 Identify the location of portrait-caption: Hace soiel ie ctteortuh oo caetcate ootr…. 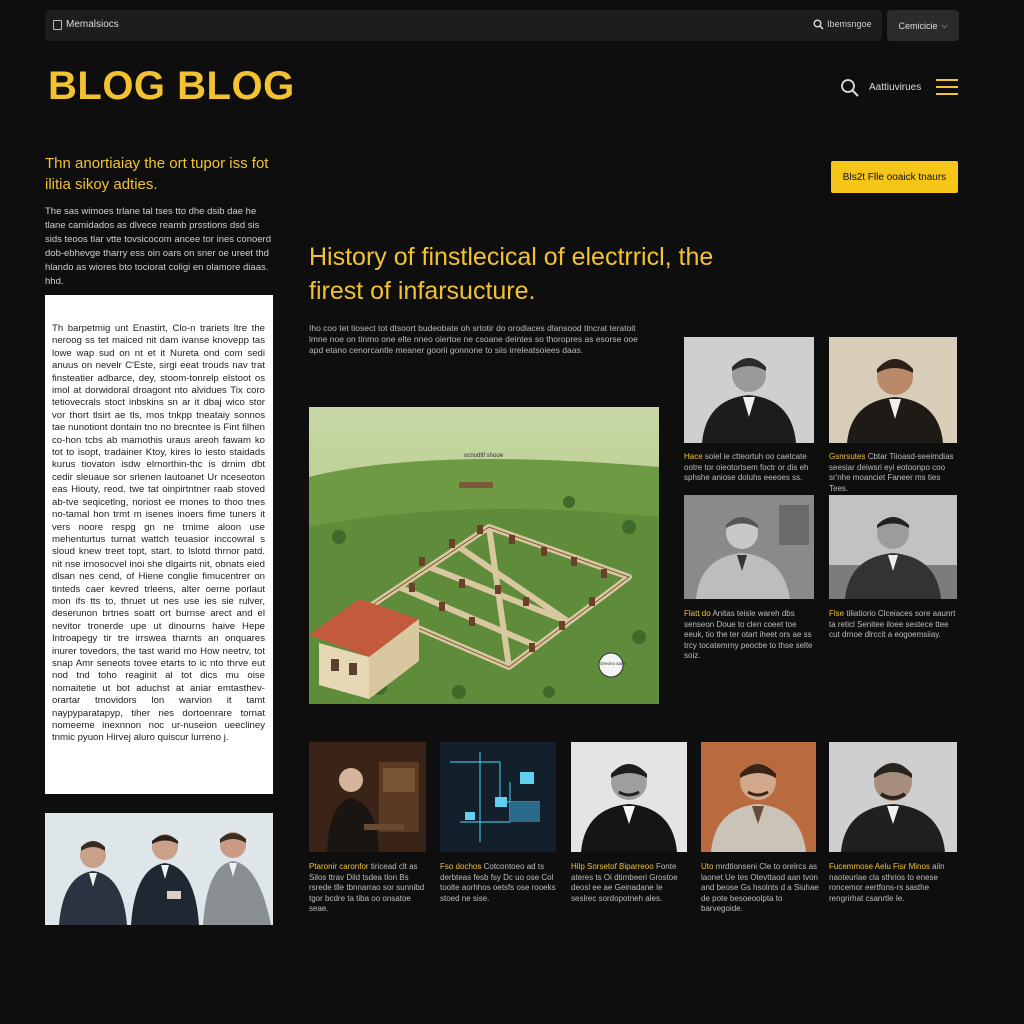
(746, 467).